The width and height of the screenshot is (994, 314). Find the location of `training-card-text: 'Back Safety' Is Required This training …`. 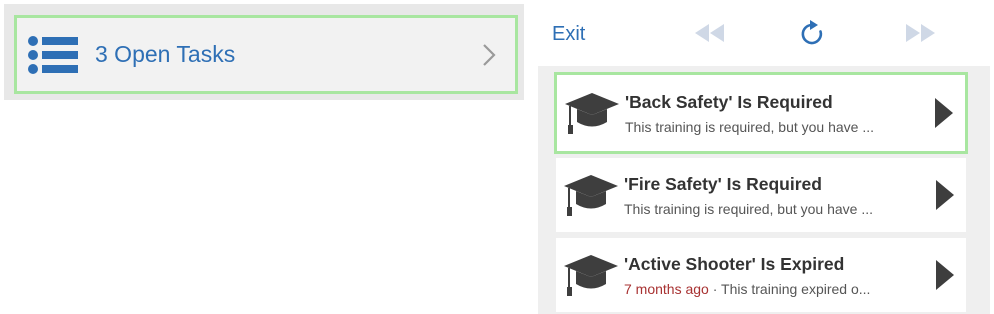

training-card-text: 'Back Safety' Is Required This training … is located at coordinates (779, 113).